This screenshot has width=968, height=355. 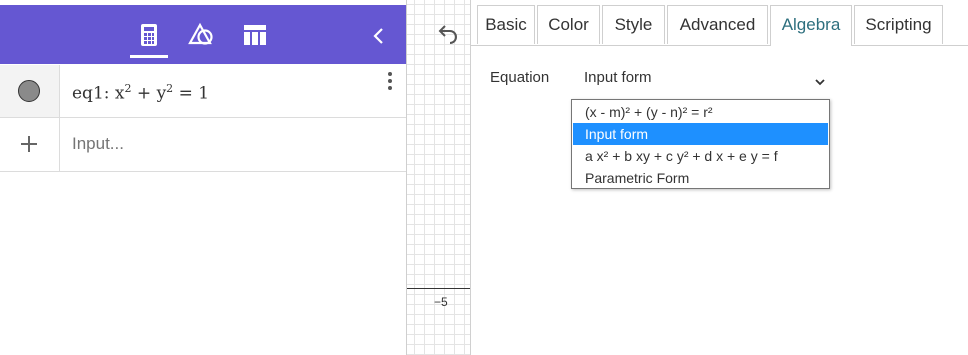 I want to click on graphics-view: −5, so click(x=438, y=177).